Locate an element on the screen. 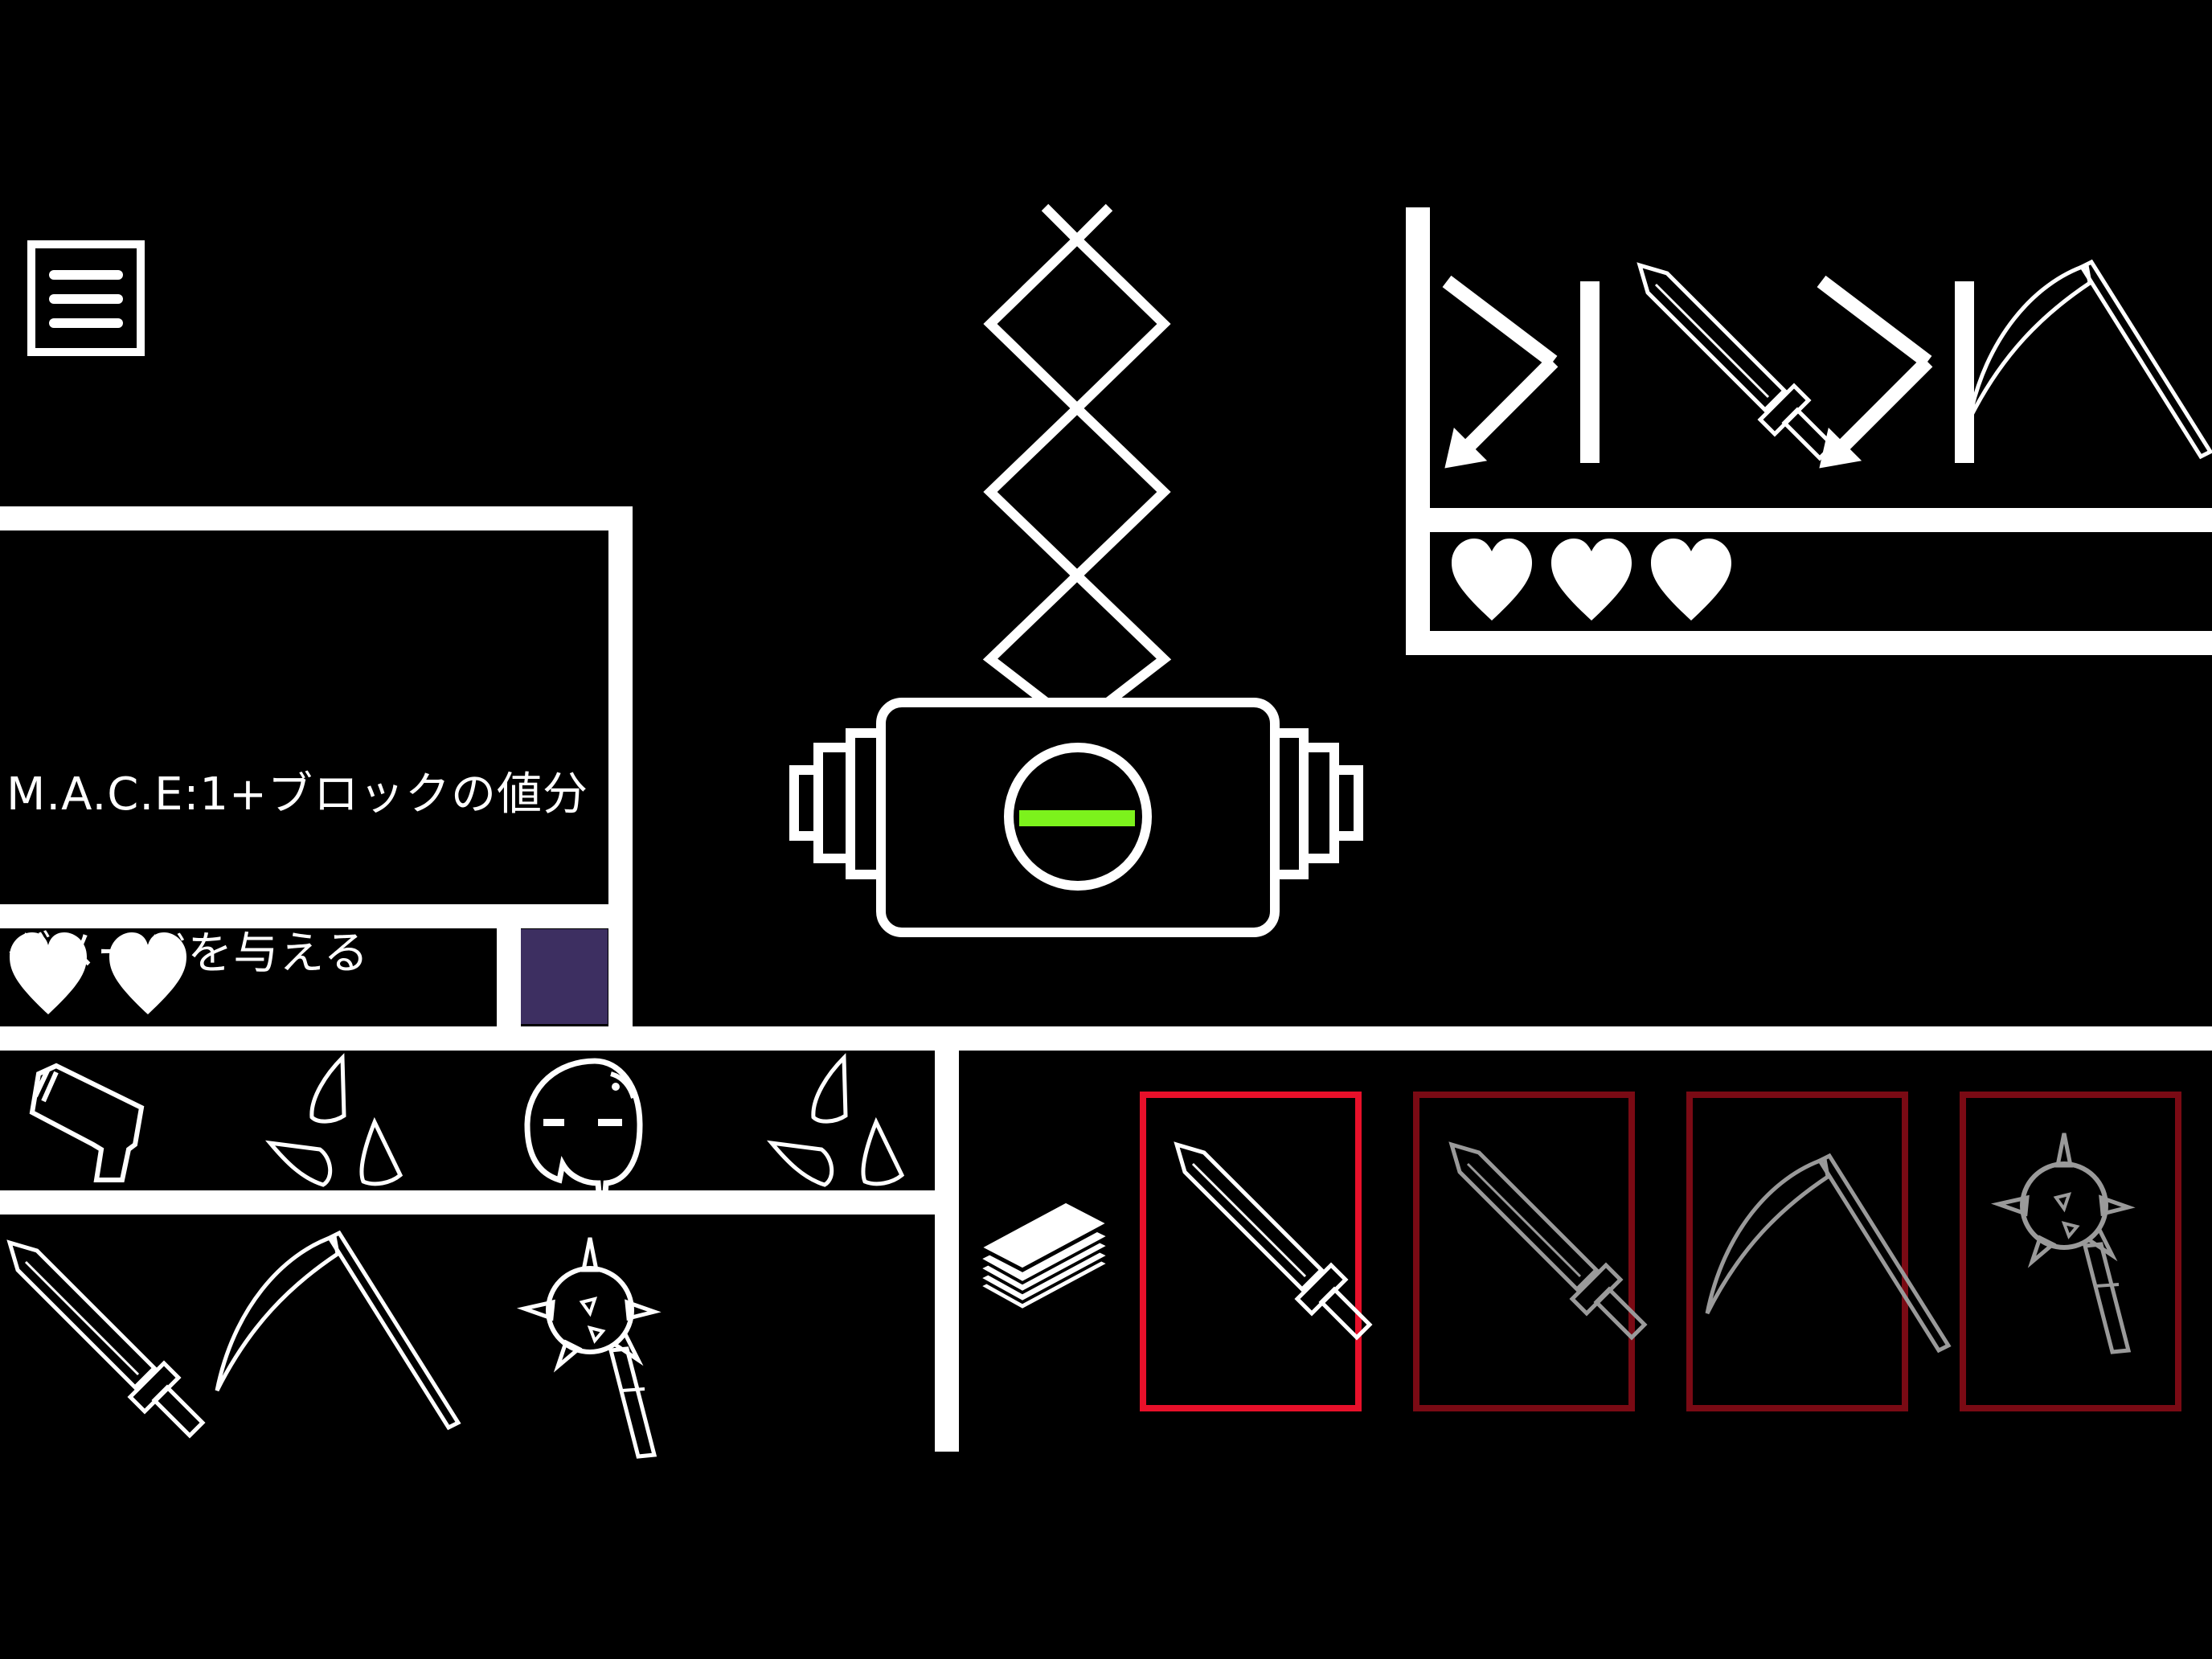 The width and height of the screenshot is (2212, 1659). minus-icon is located at coordinates (1077, 818).